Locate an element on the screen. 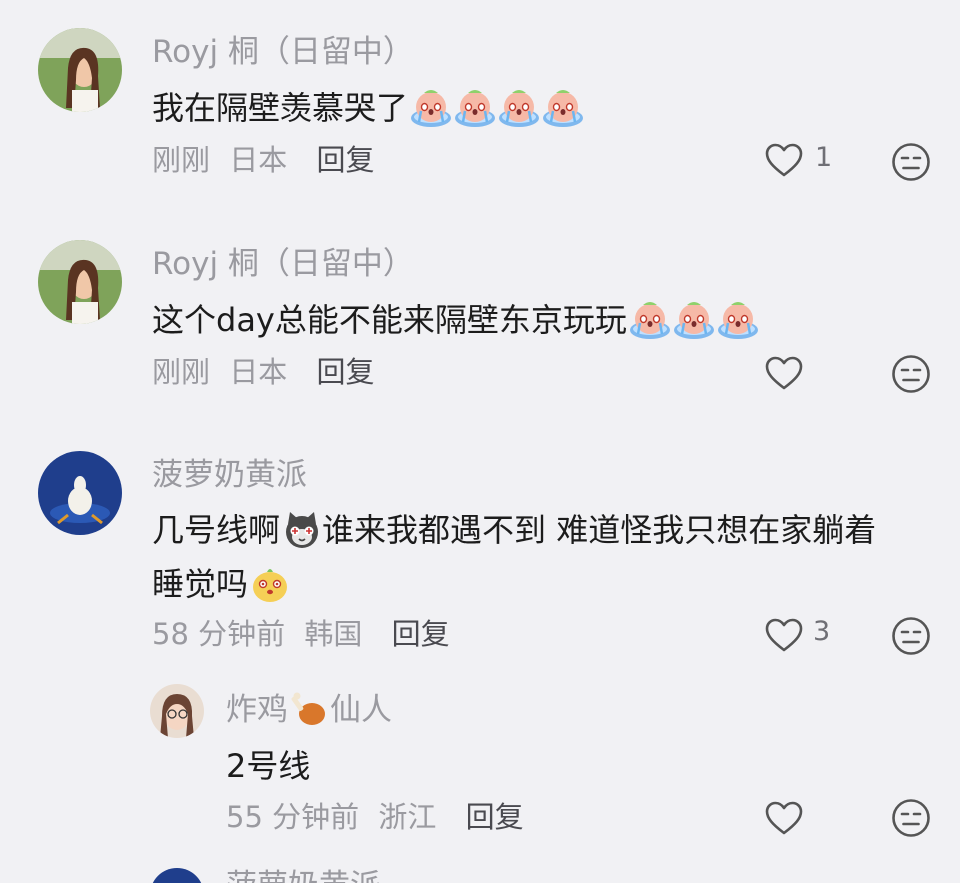 The height and width of the screenshot is (883, 960). cat-emoji is located at coordinates (302, 530).